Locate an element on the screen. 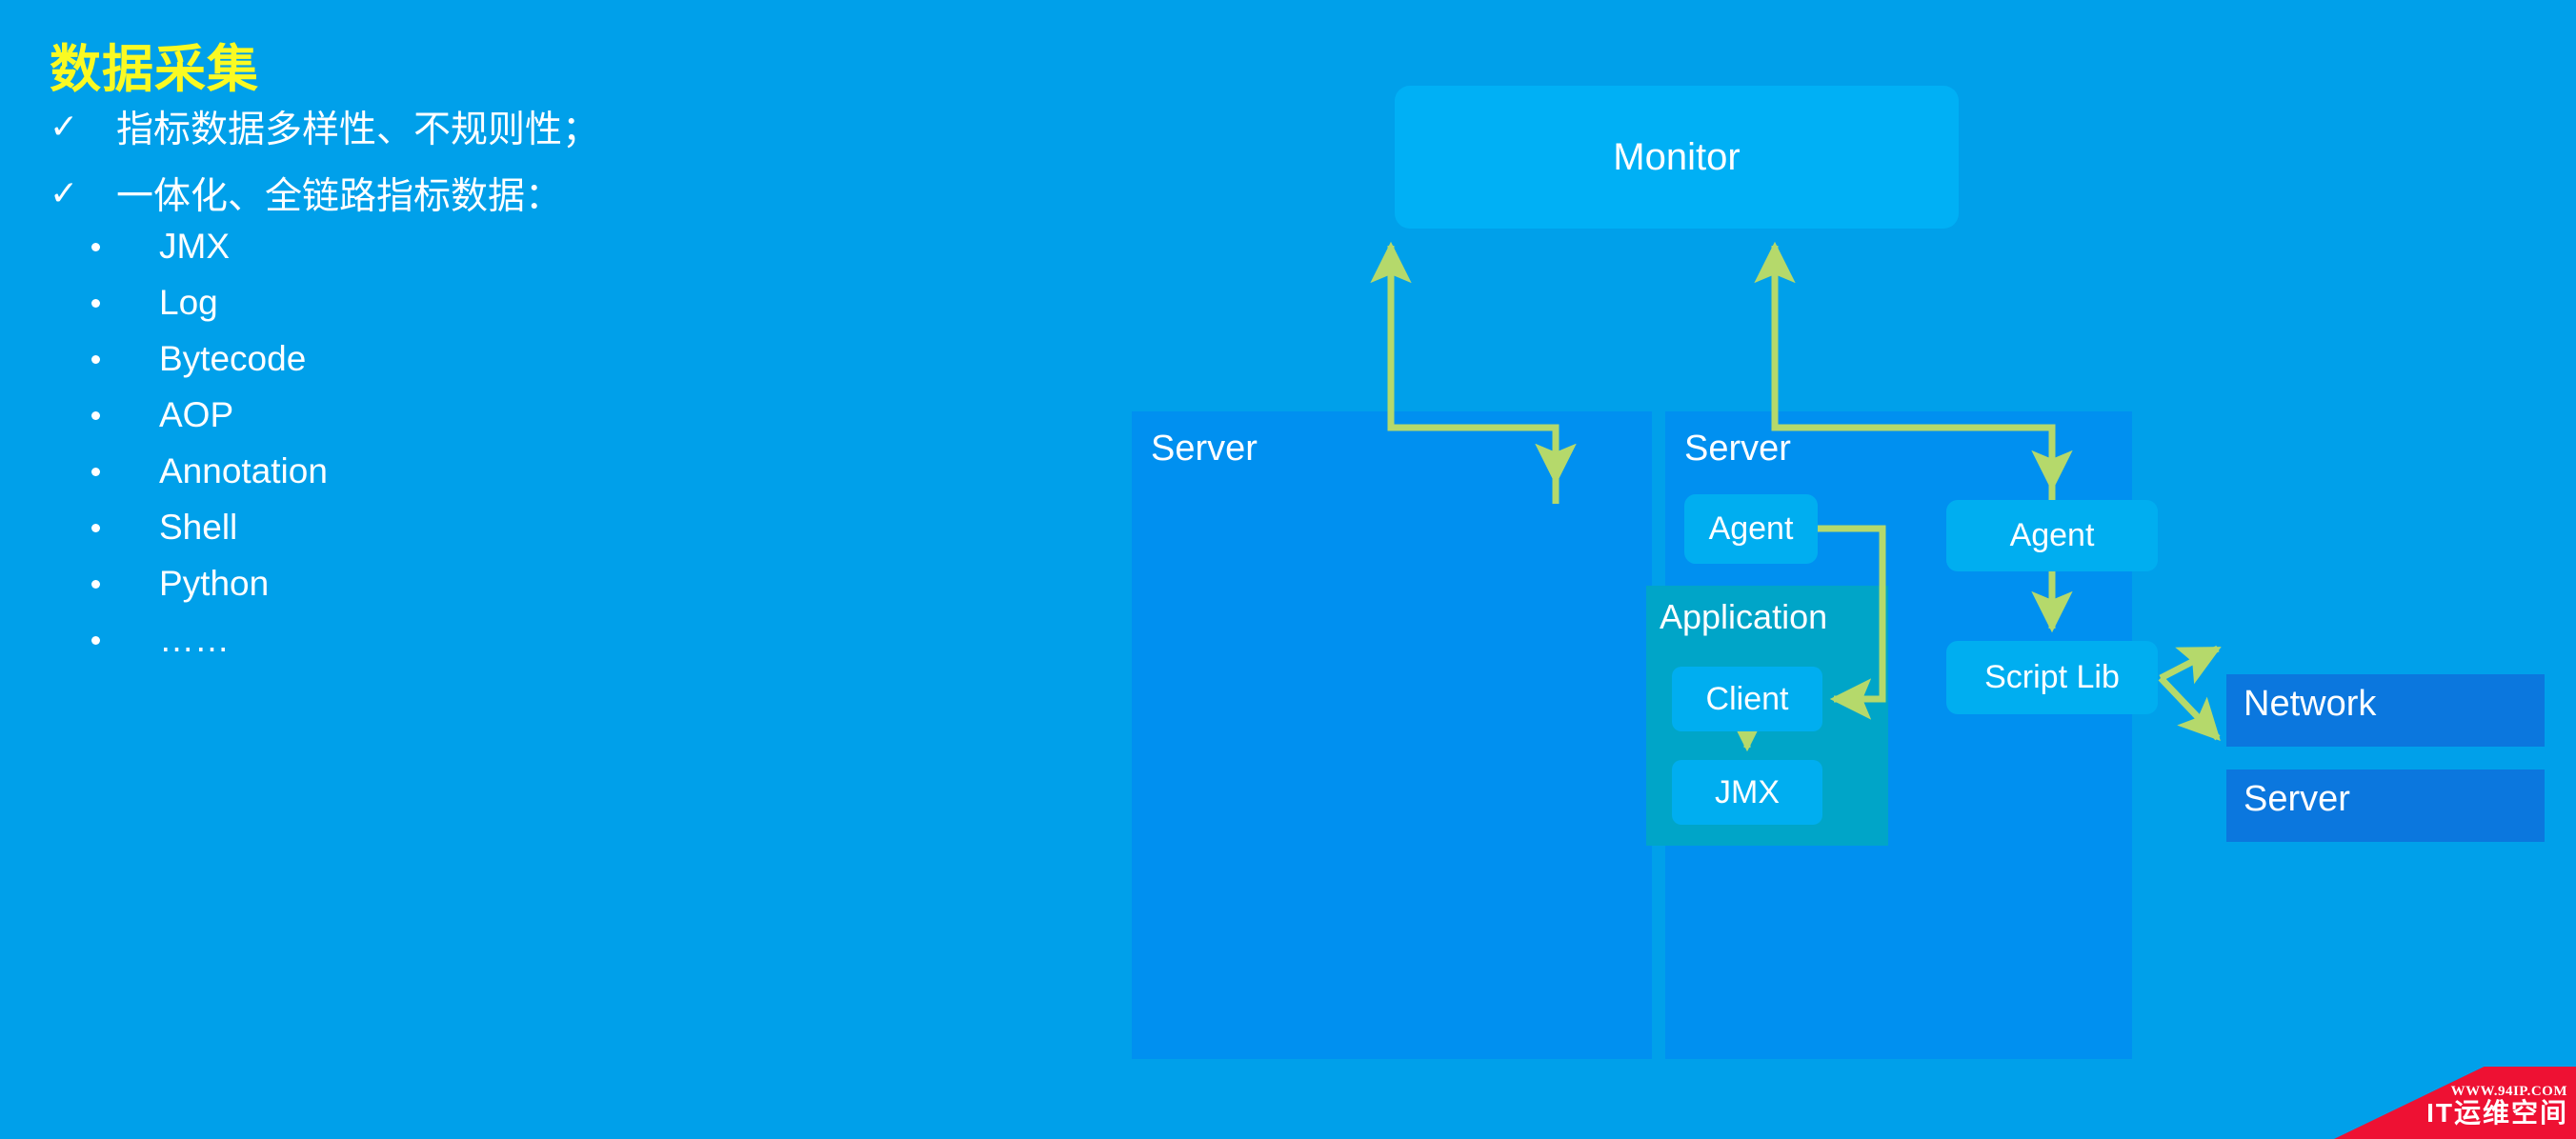  jmx-node: JMX is located at coordinates (1747, 792).